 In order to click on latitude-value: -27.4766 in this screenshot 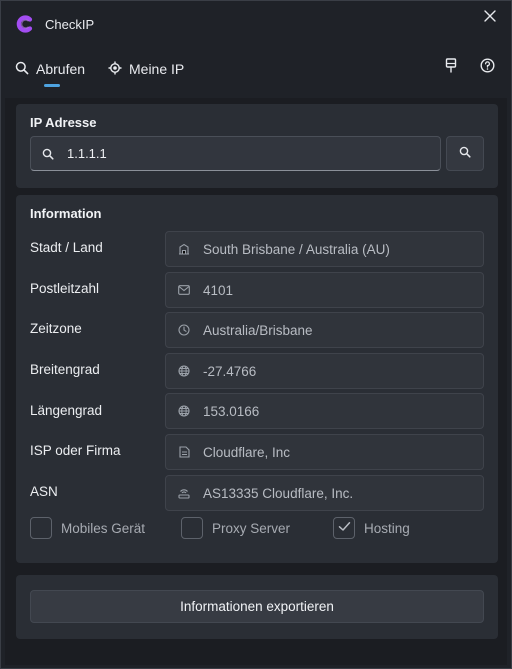, I will do `click(230, 371)`.